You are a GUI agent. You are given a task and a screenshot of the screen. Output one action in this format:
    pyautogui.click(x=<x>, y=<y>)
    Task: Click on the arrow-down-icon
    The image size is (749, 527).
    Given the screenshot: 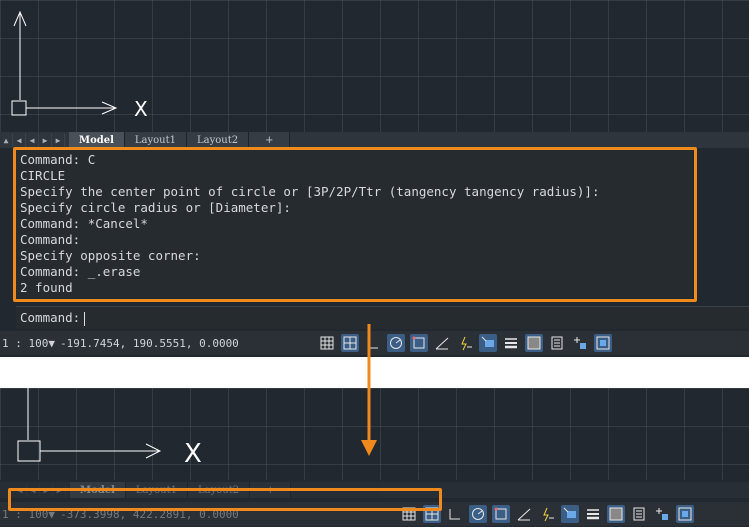 What is the action you would take?
    pyautogui.click(x=369, y=390)
    